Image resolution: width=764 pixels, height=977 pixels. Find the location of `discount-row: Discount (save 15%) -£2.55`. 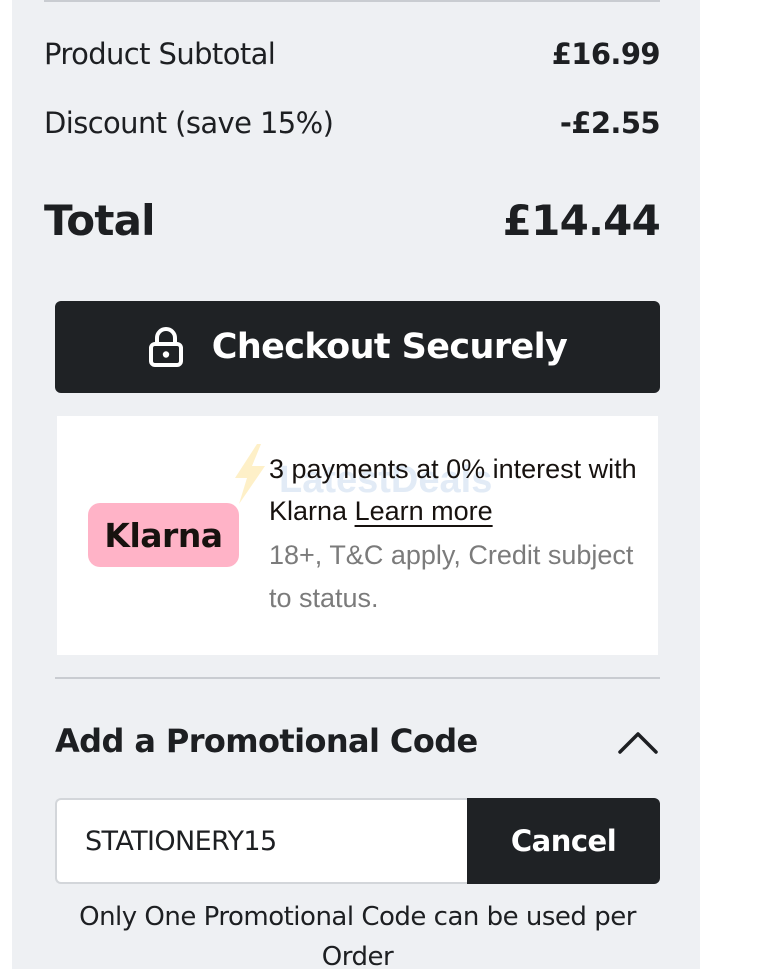

discount-row: Discount (save 15%) -£2.55 is located at coordinates (352, 123).